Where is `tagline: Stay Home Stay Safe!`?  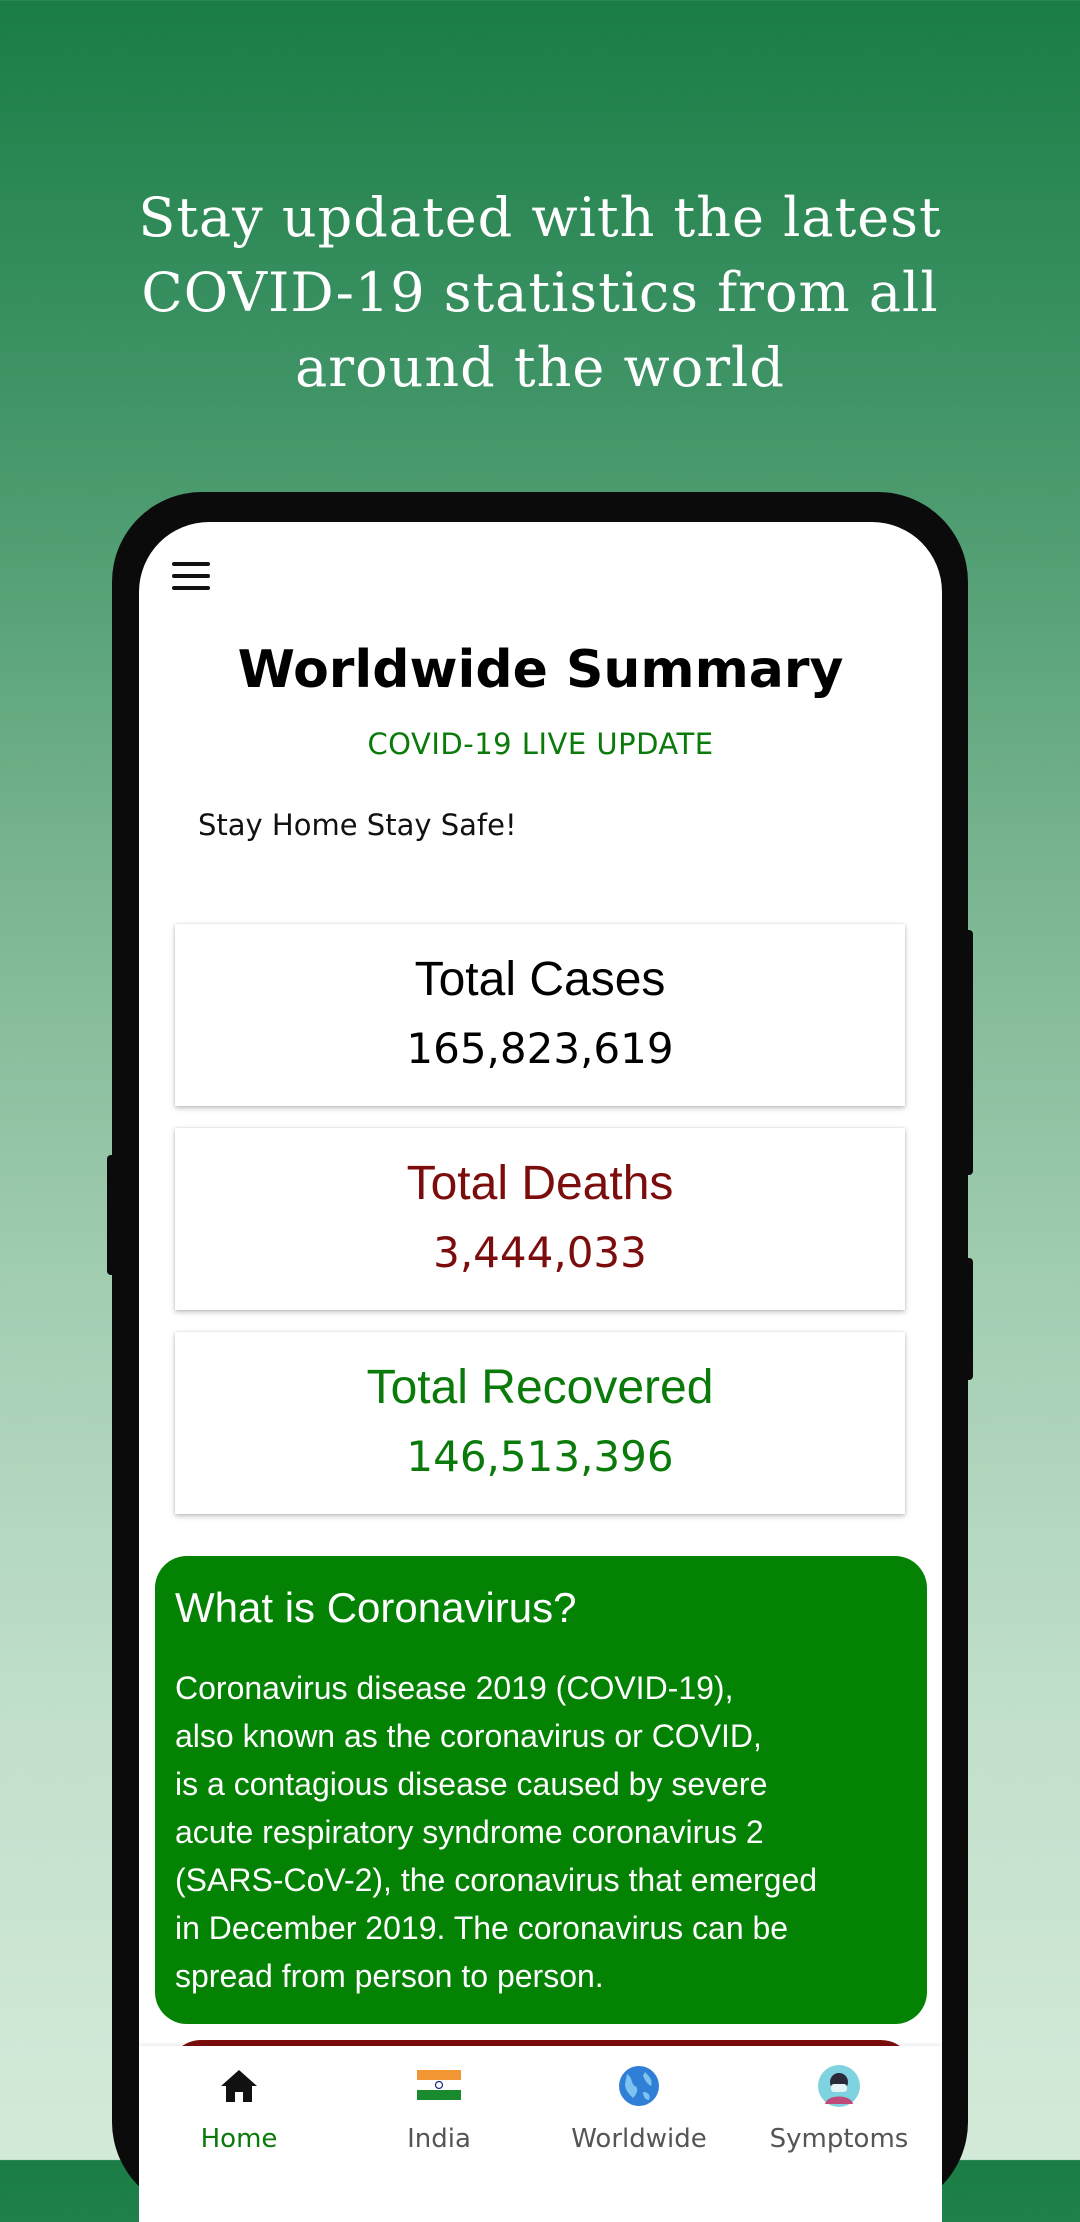 tagline: Stay Home Stay Safe! is located at coordinates (357, 825).